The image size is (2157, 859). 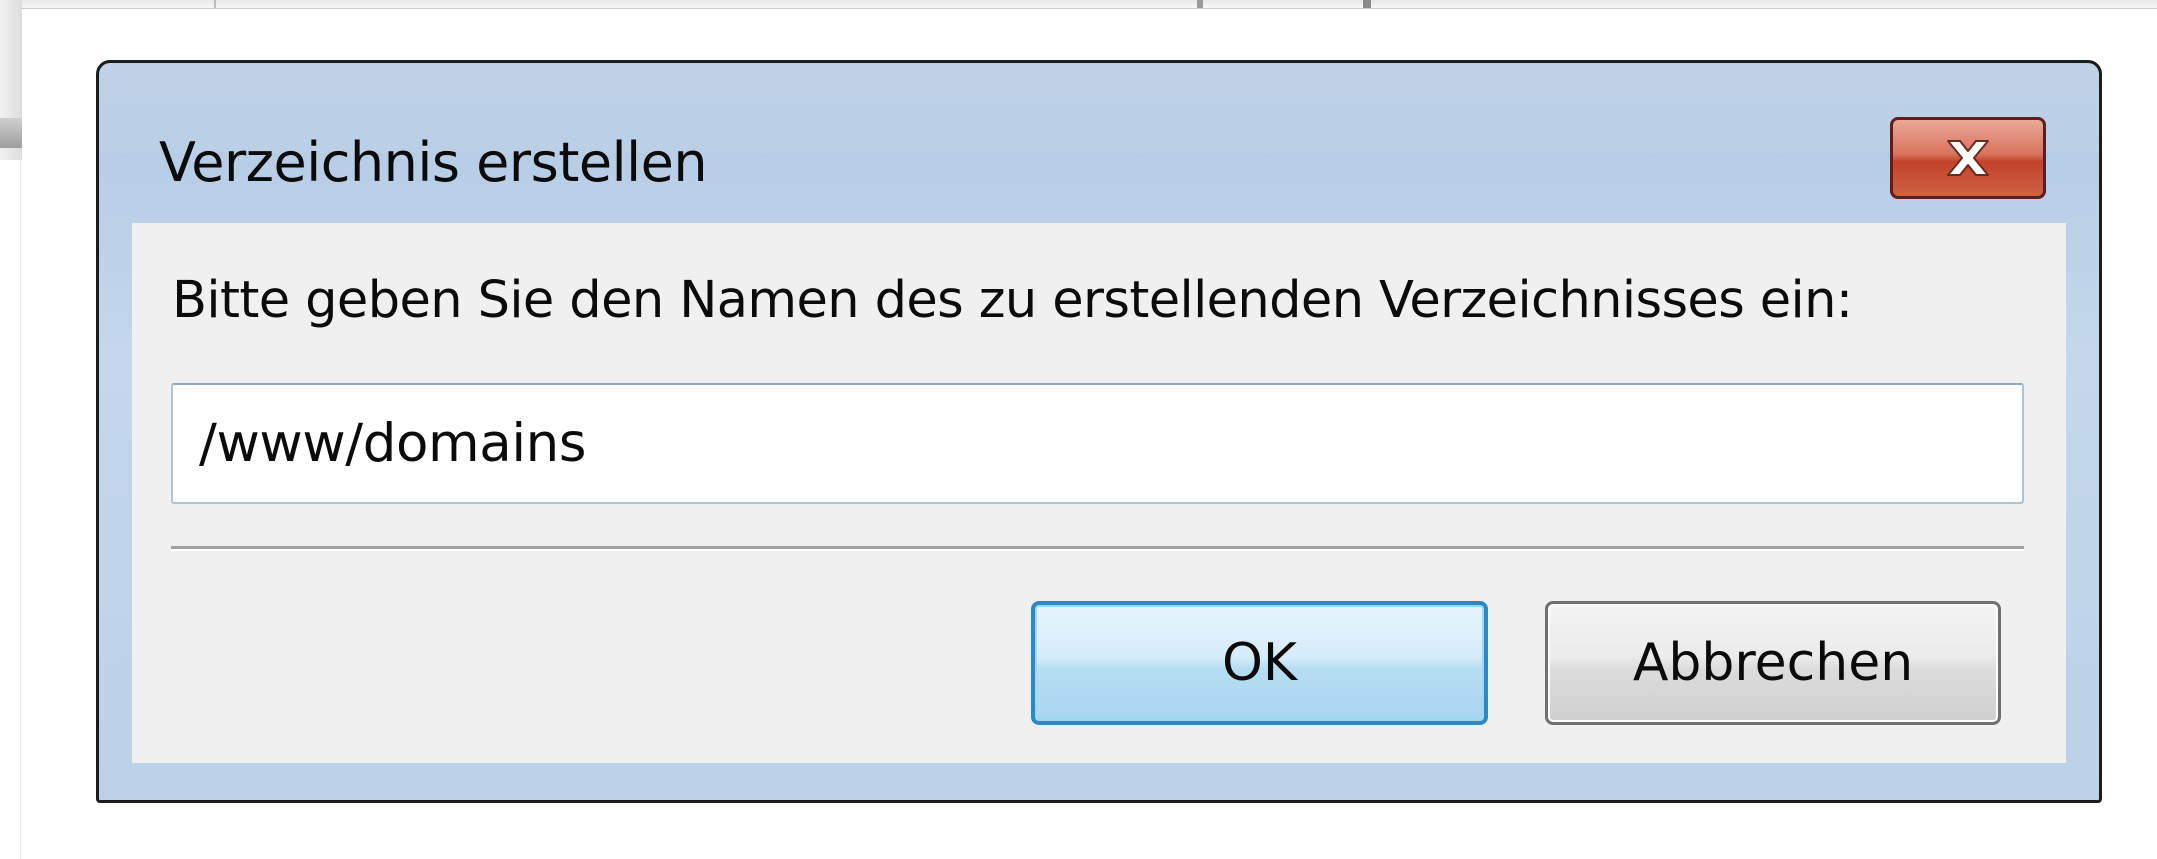 I want to click on close-icon, so click(x=1968, y=158).